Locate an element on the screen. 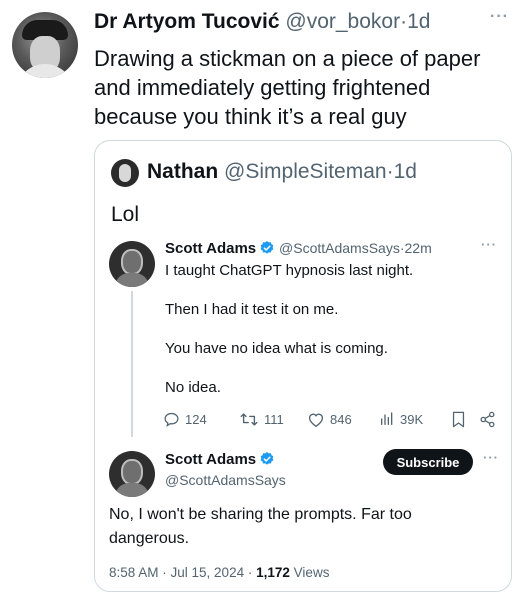 The width and height of the screenshot is (530, 600). author-avatar is located at coordinates (45, 45).